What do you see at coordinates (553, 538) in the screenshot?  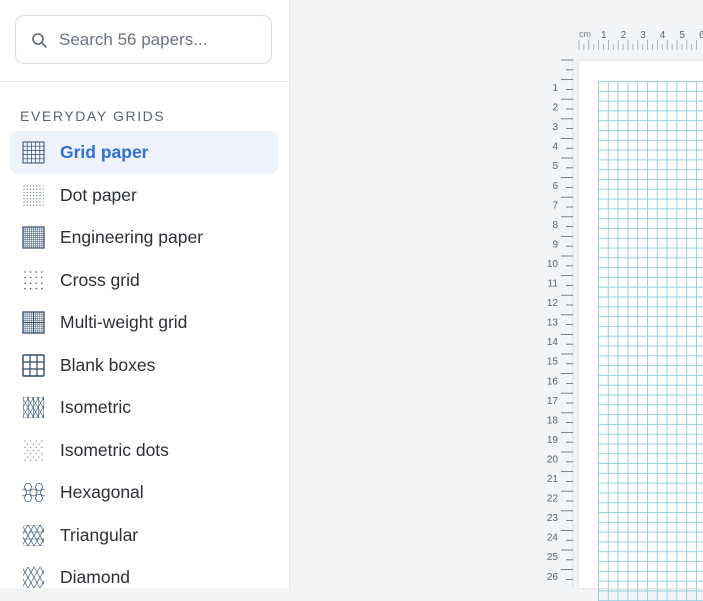 I see `ruler-left-label: 24` at bounding box center [553, 538].